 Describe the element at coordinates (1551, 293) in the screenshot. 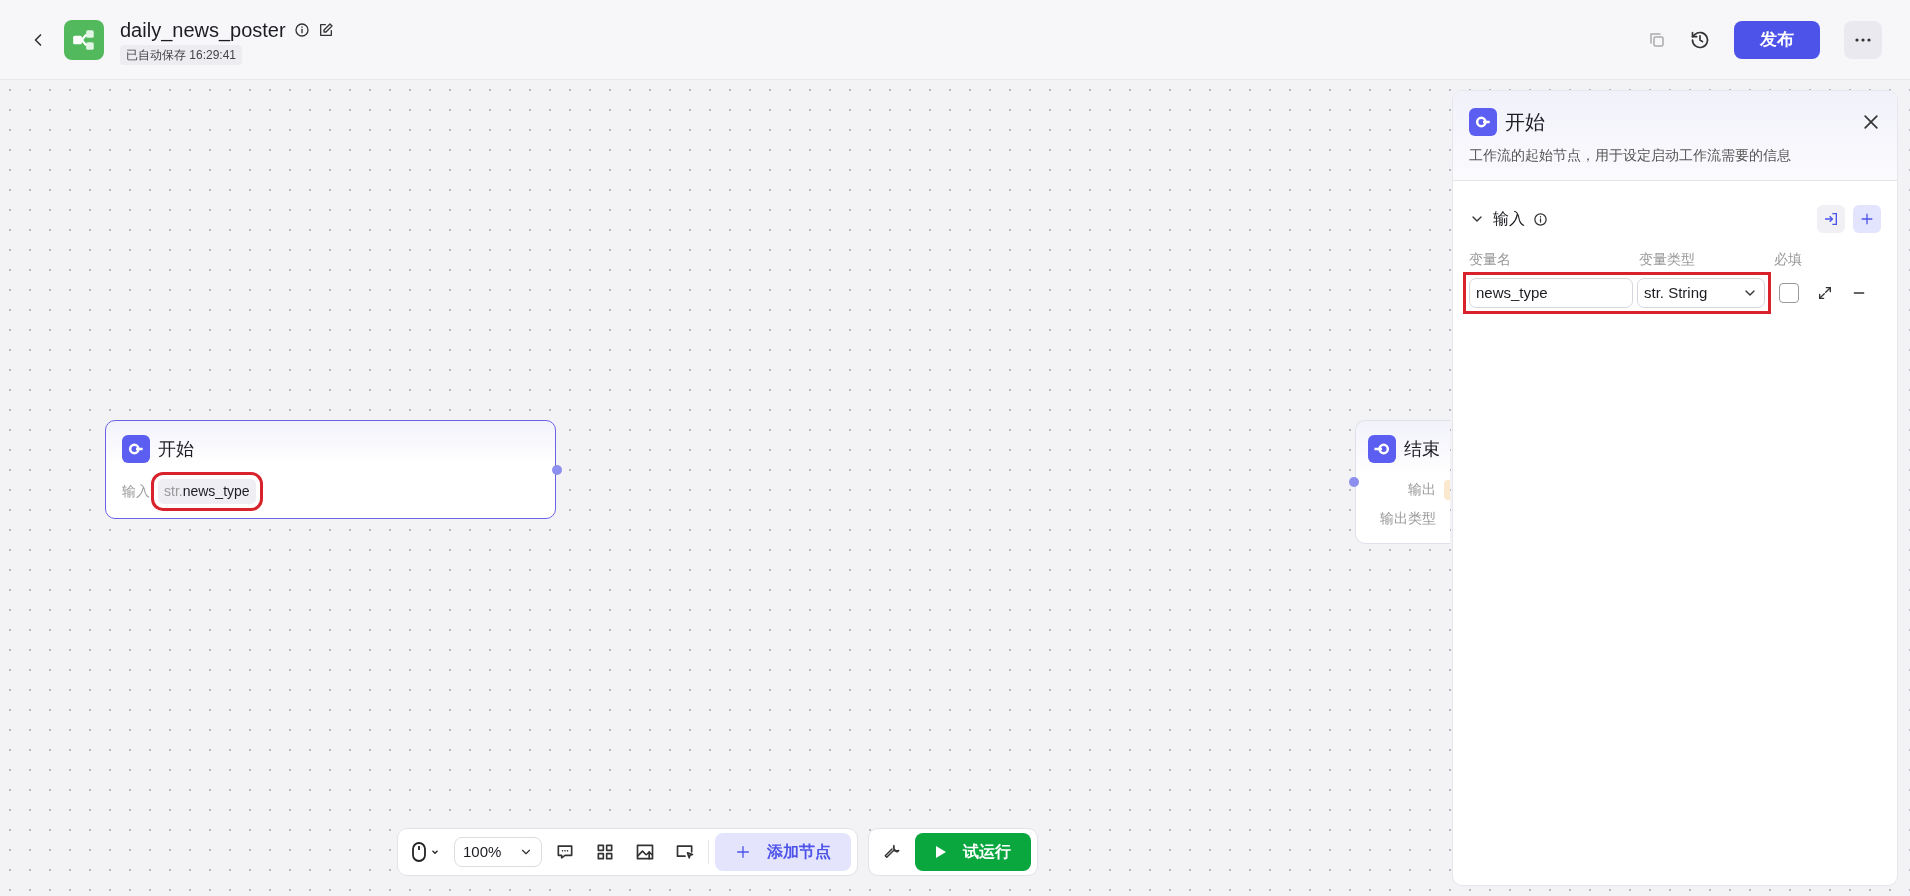

I see `name-input: news_type` at that location.